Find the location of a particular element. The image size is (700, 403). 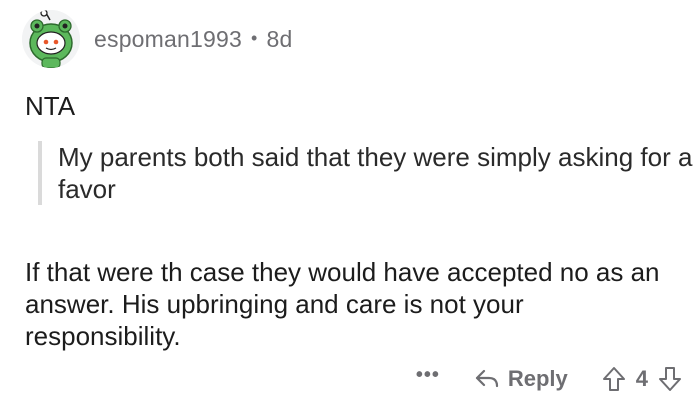

vote-controls: 4 is located at coordinates (642, 379).